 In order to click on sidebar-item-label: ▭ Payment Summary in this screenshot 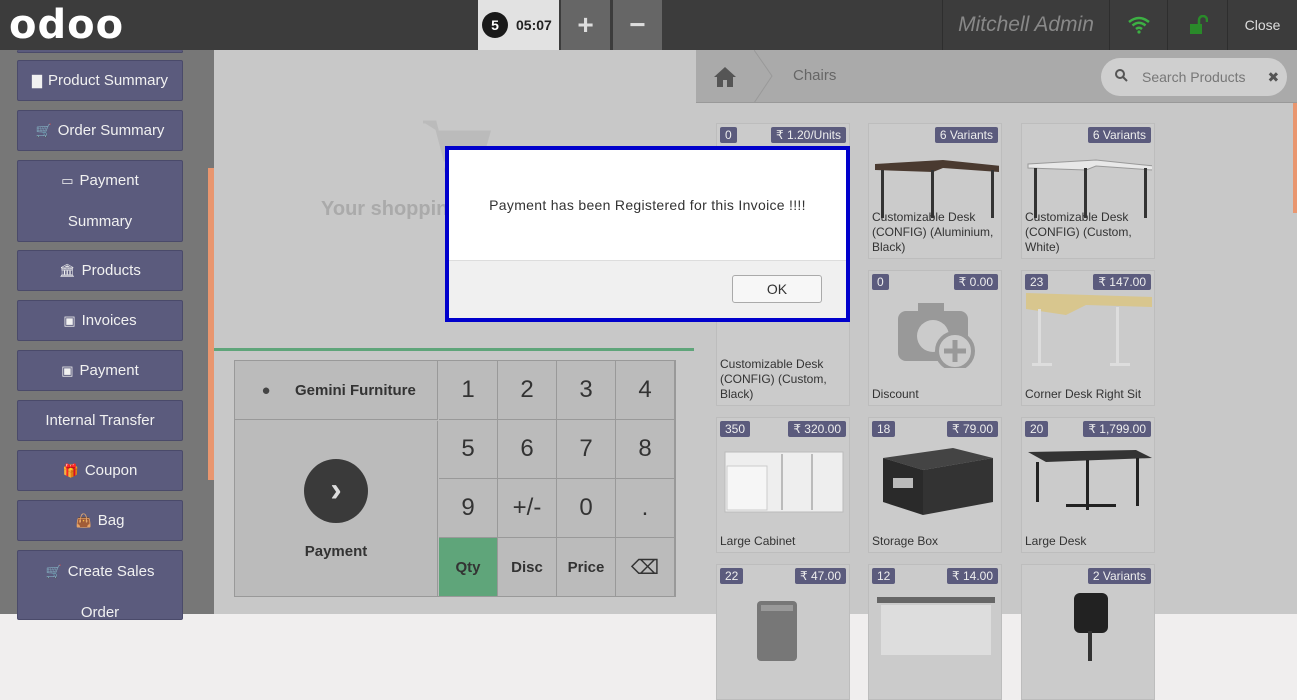, I will do `click(100, 201)`.